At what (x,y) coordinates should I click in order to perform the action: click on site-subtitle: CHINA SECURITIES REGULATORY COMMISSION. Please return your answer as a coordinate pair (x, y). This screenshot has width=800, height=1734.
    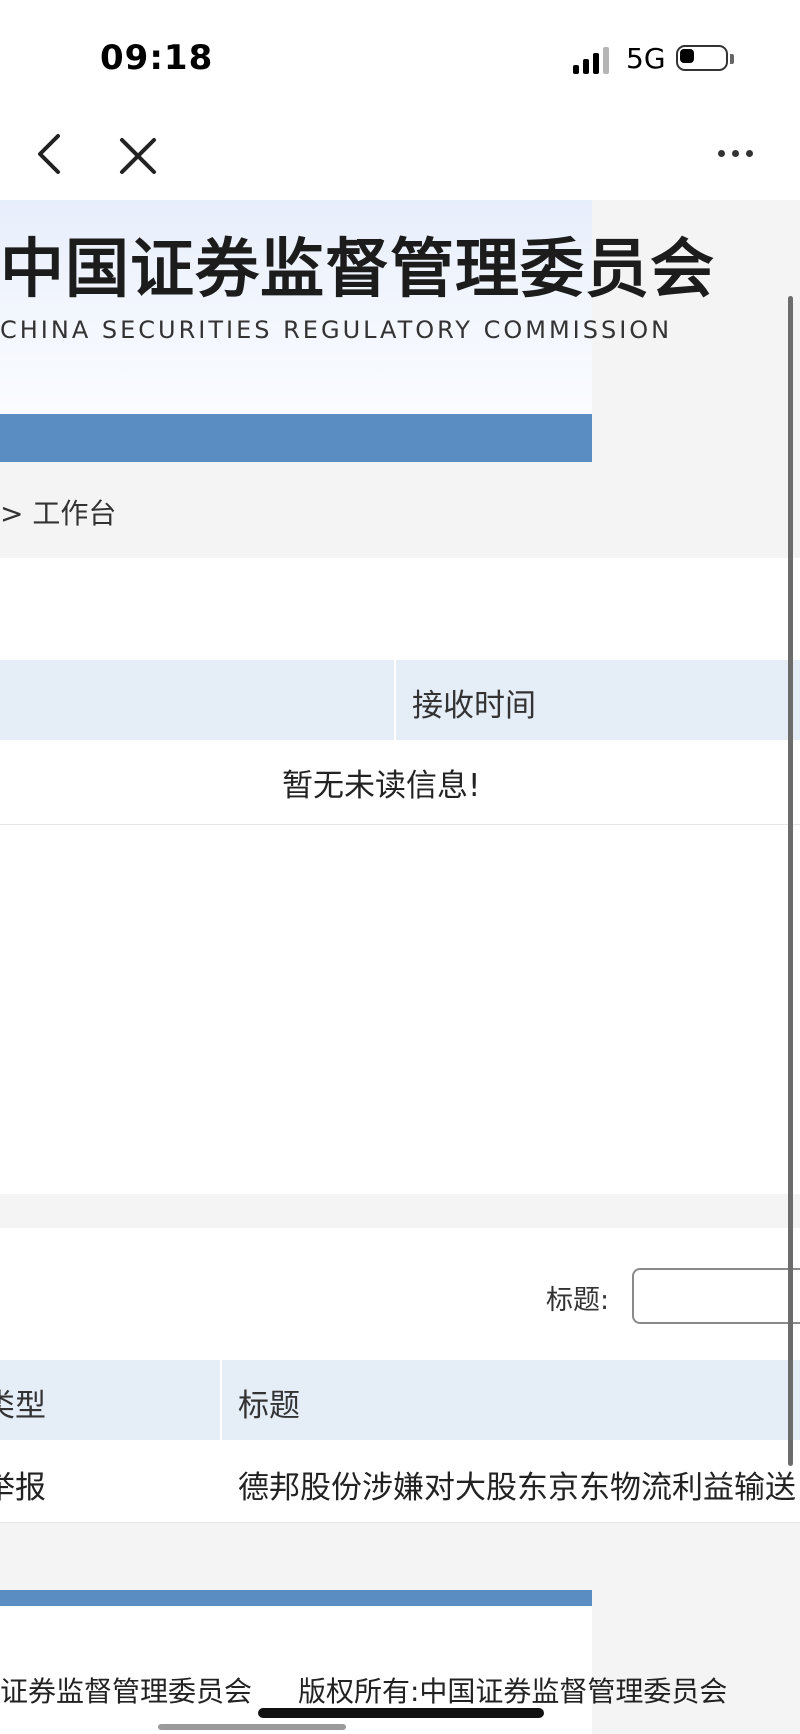
    Looking at the image, I should click on (336, 330).